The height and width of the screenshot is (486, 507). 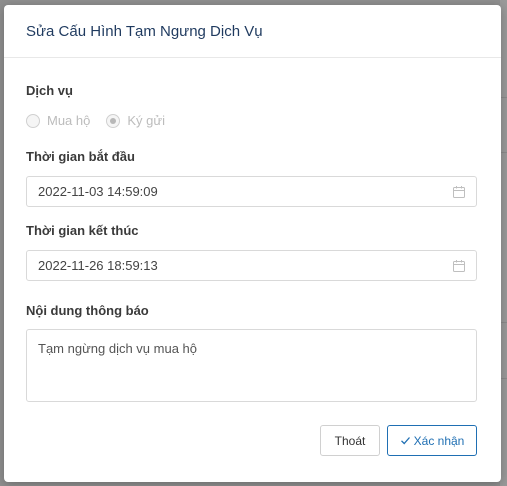 I want to click on check-icon, so click(x=405, y=441).